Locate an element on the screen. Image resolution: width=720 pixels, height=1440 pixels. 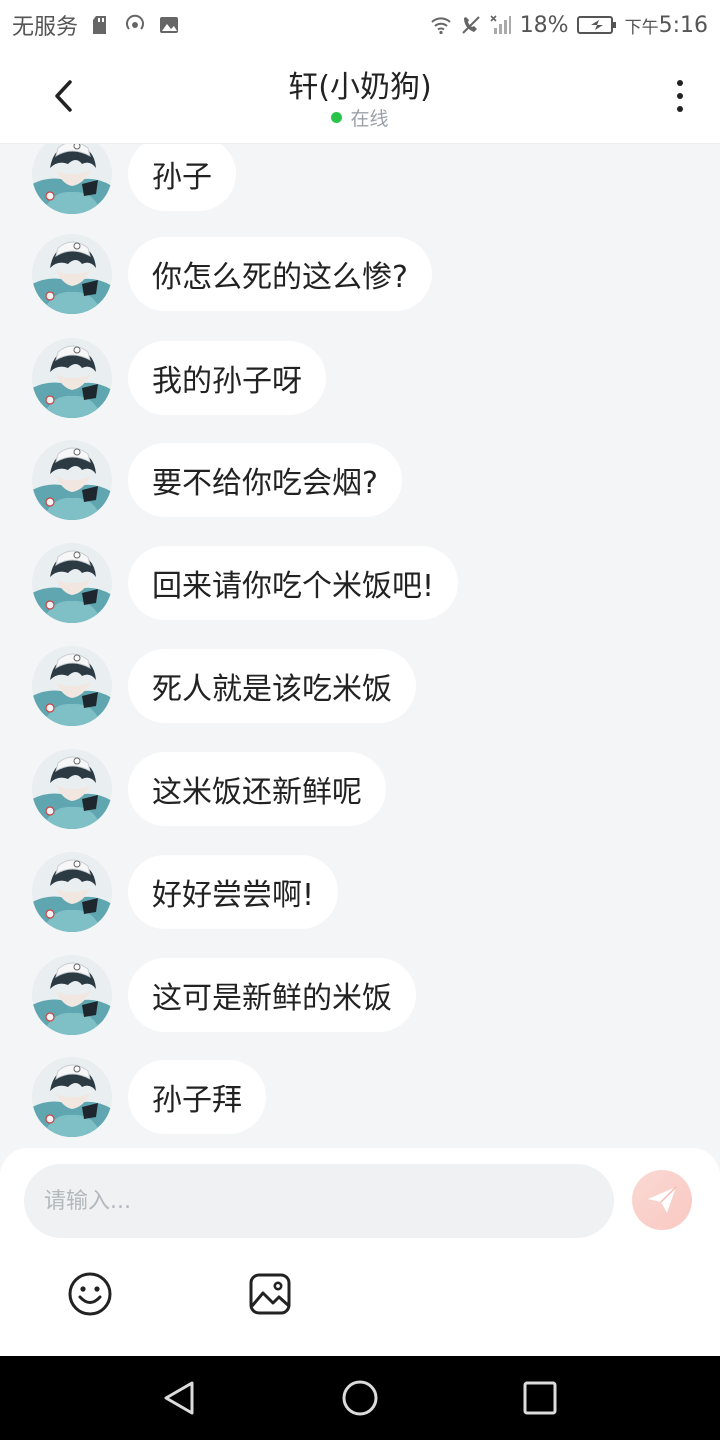
composer is located at coordinates (360, 1252).